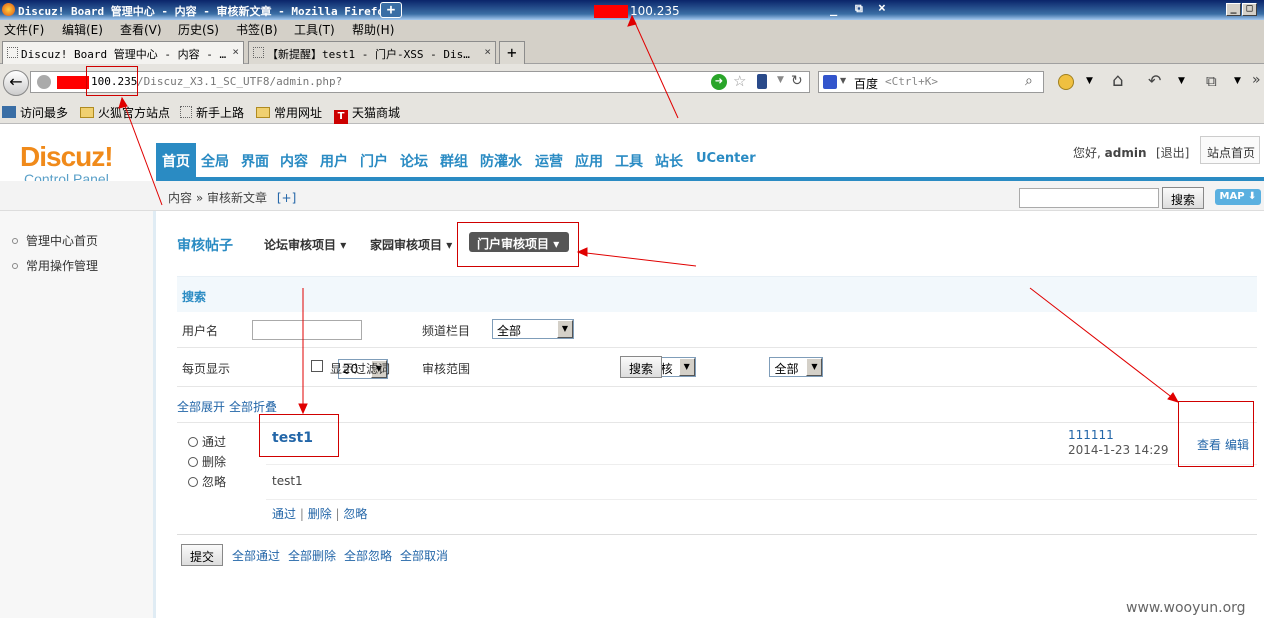  What do you see at coordinates (1117, 80) in the screenshot?
I see `home-icon: ⌂` at bounding box center [1117, 80].